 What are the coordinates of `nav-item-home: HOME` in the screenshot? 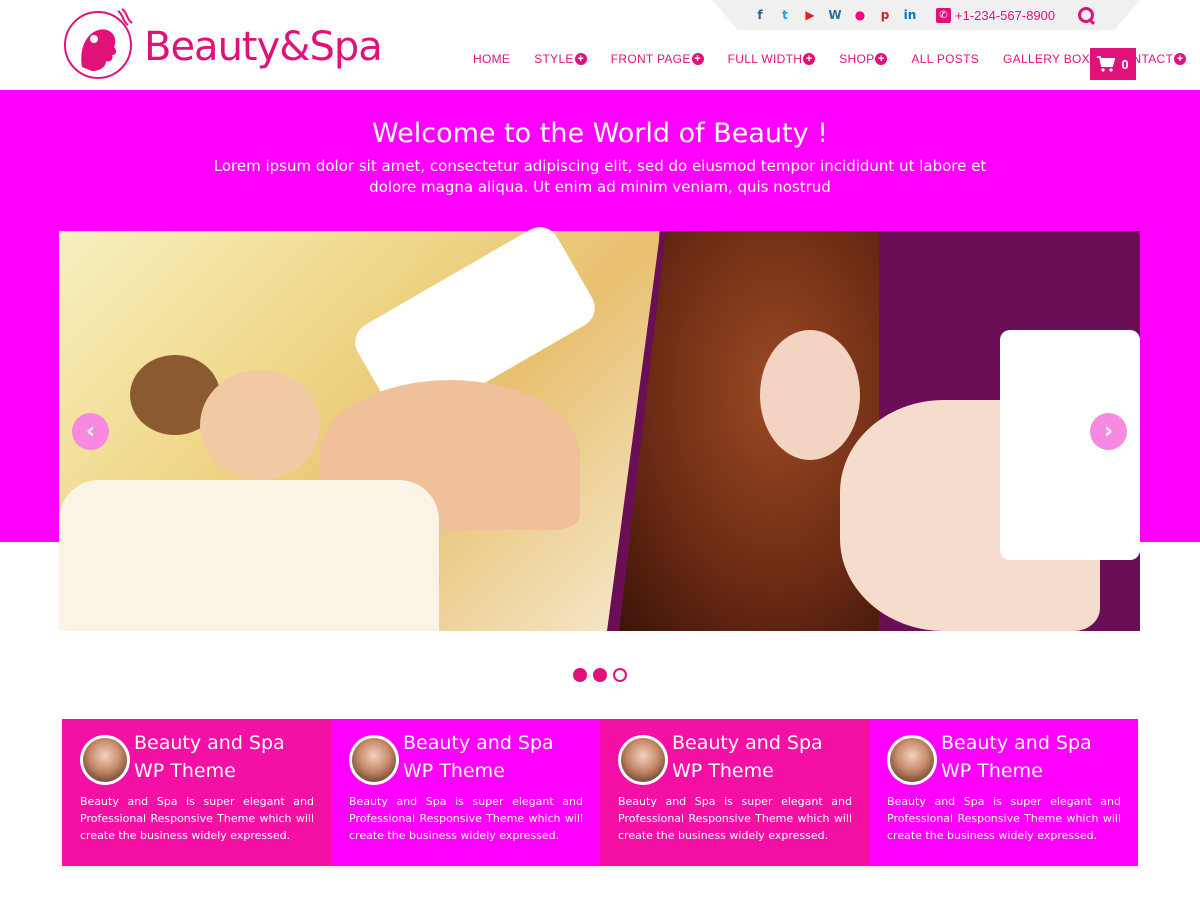 It's located at (491, 59).